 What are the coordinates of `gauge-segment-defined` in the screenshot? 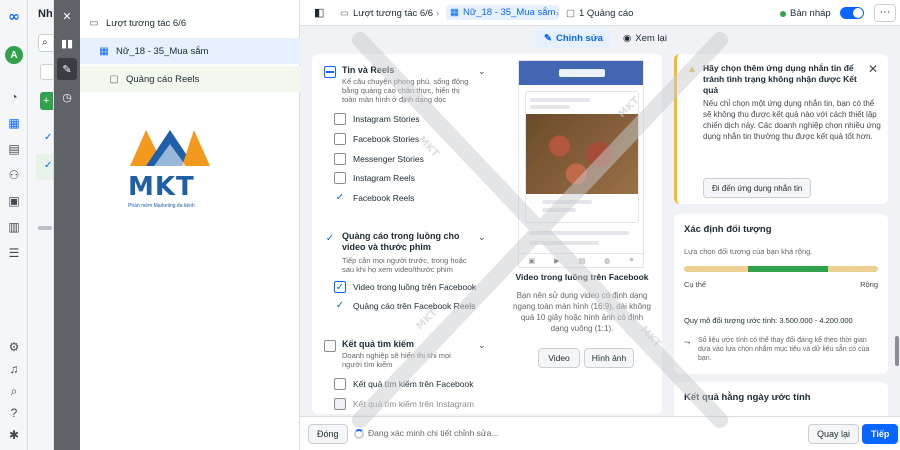 It's located at (788, 269).